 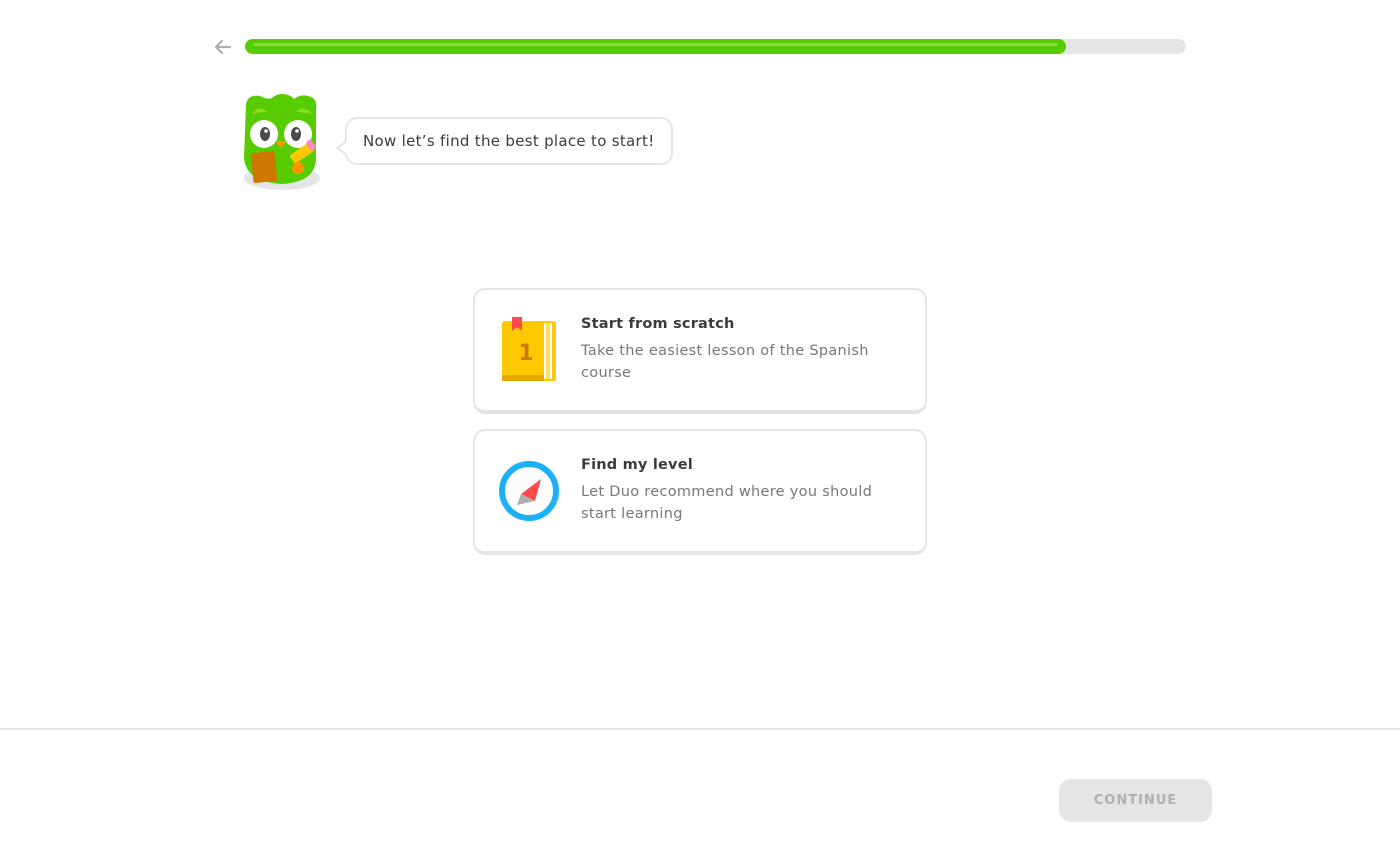 I want to click on continue-button: CONTINUE, so click(x=1135, y=800).